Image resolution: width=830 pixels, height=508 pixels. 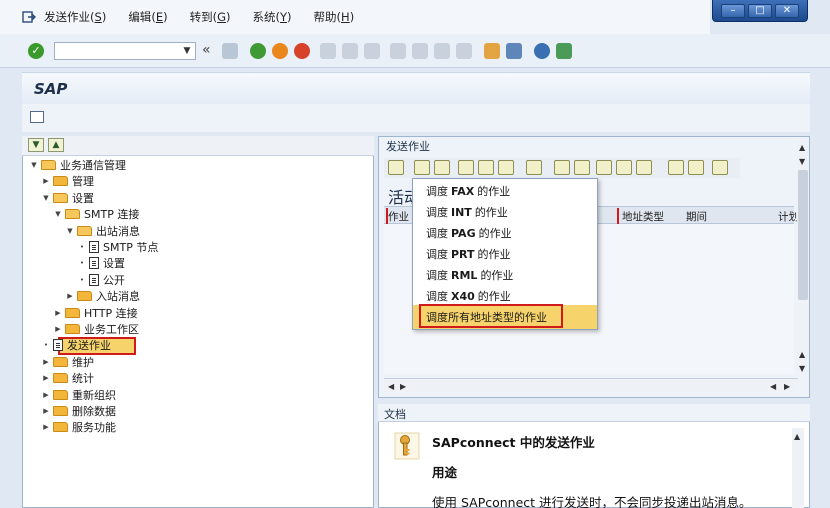 What do you see at coordinates (562, 167) in the screenshot?
I see `grid-sort-ascending-icon` at bounding box center [562, 167].